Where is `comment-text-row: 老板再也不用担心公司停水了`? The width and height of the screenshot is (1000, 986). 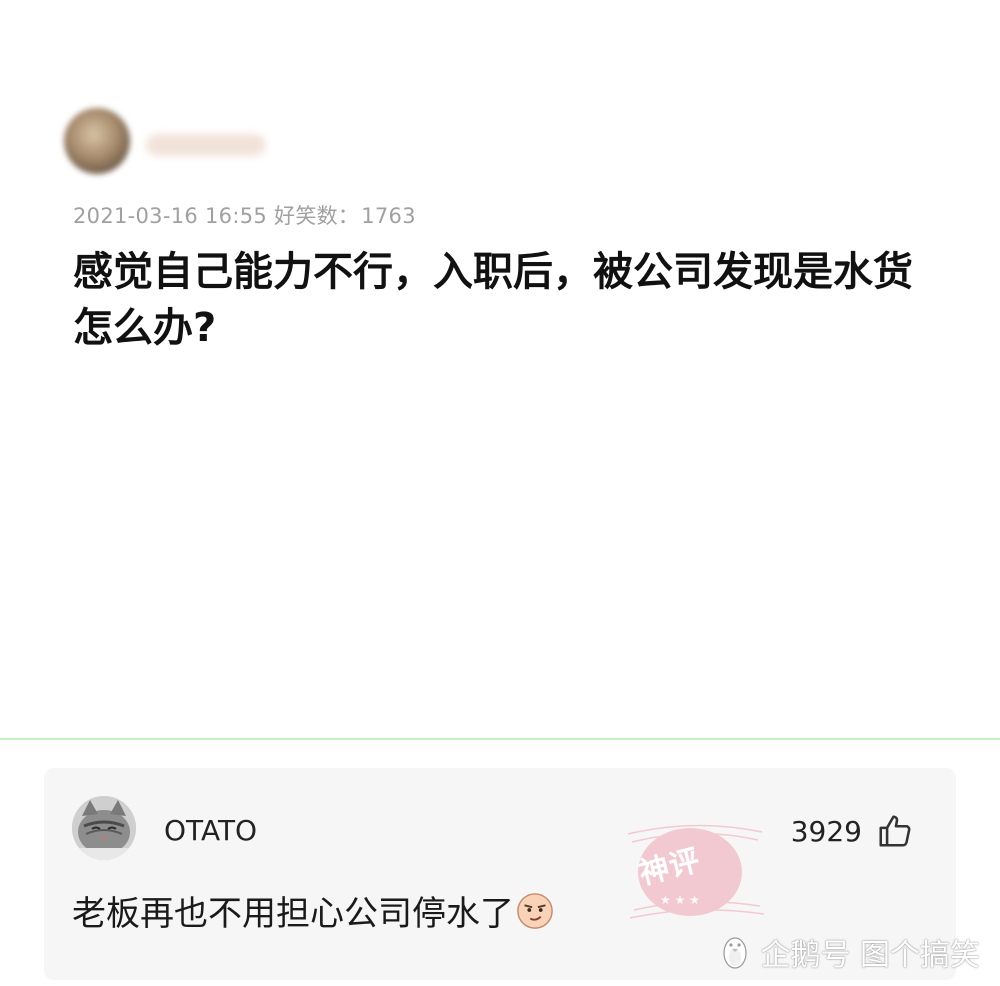 comment-text-row: 老板再也不用担心公司停水了 is located at coordinates (313, 910).